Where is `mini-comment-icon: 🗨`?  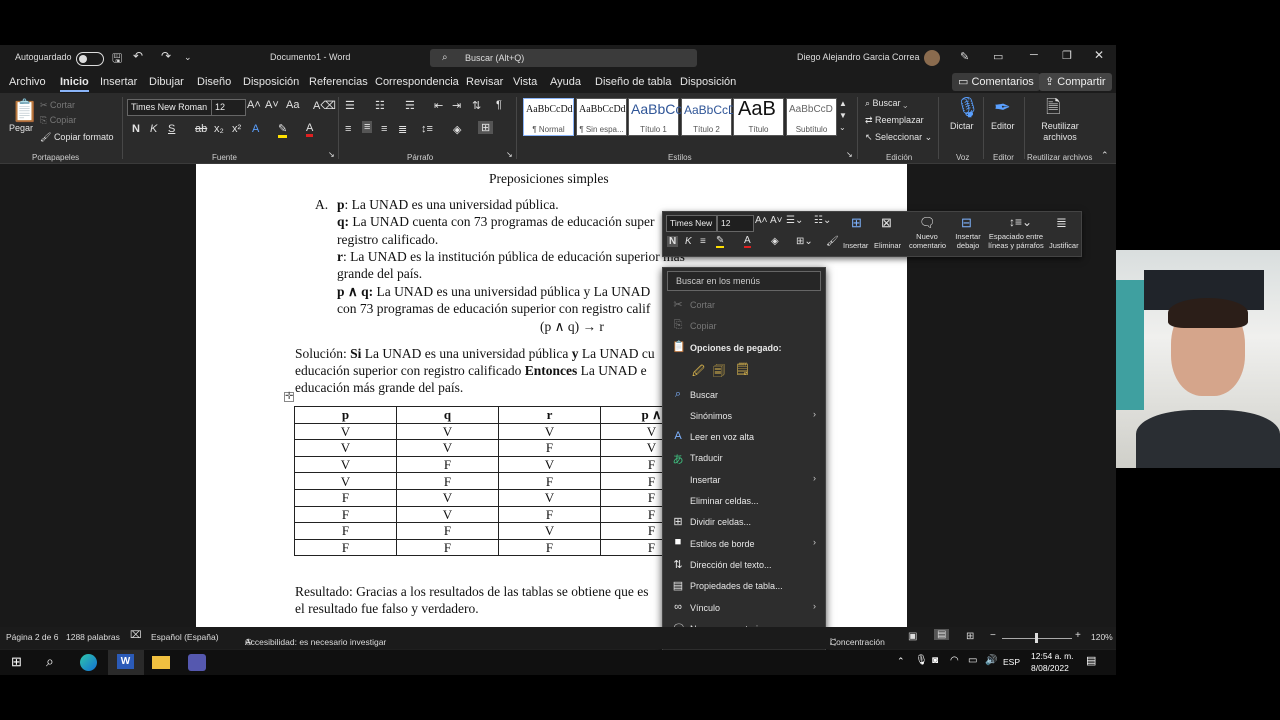
mini-comment-icon: 🗨 is located at coordinates (927, 223).